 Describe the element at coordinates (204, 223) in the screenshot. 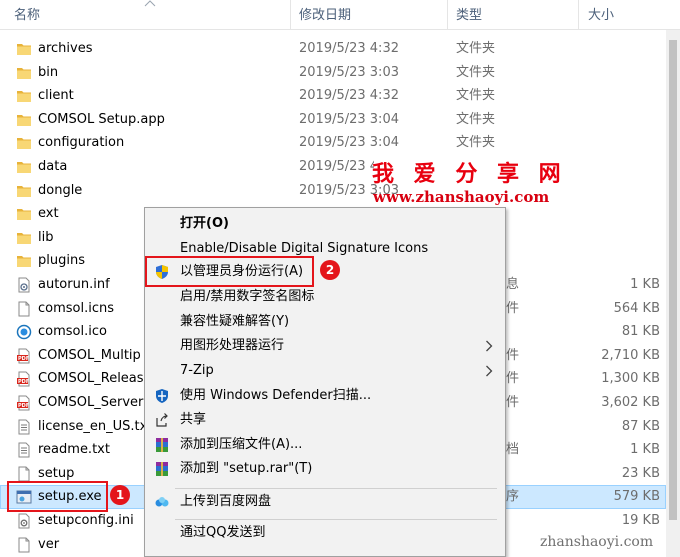

I see `menu-item-label: 打开(O)` at that location.